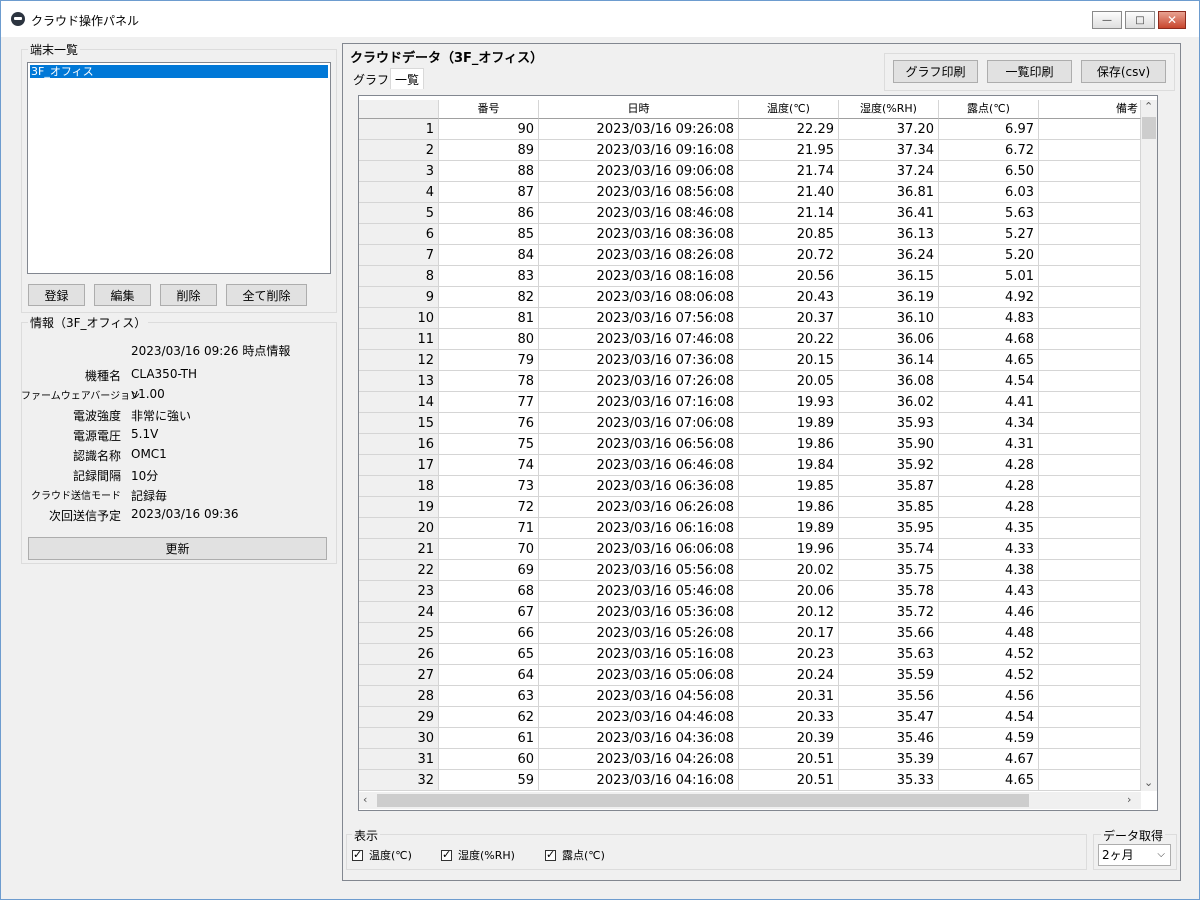 This screenshot has height=900, width=1200. Describe the element at coordinates (639, 528) in the screenshot. I see `datetime-cell: 2023/03/16 06:16:08` at that location.